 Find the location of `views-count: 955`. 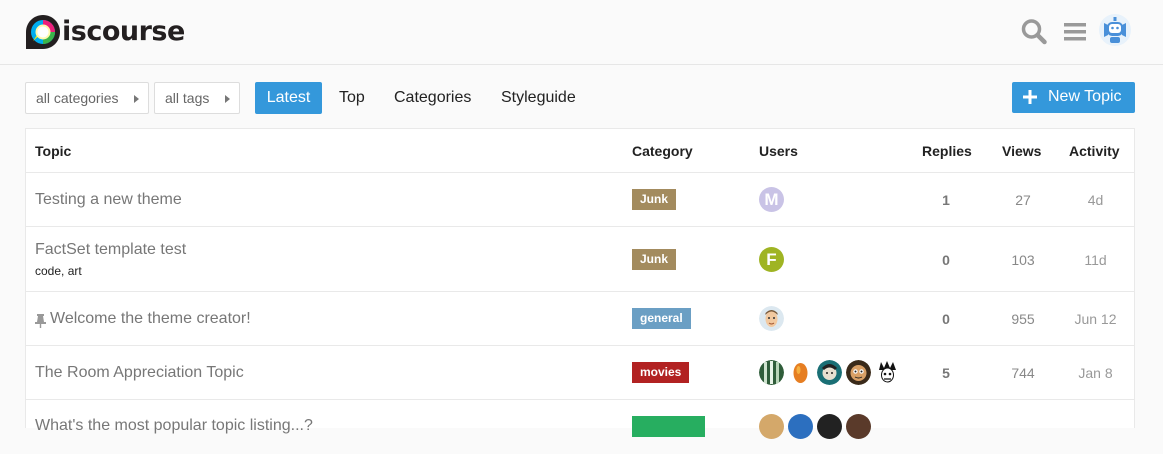

views-count: 955 is located at coordinates (1023, 319).